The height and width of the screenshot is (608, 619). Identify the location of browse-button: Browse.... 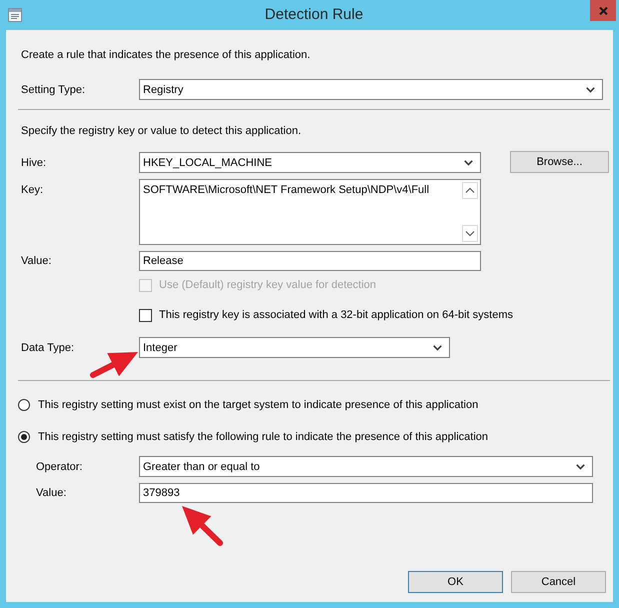
(559, 162).